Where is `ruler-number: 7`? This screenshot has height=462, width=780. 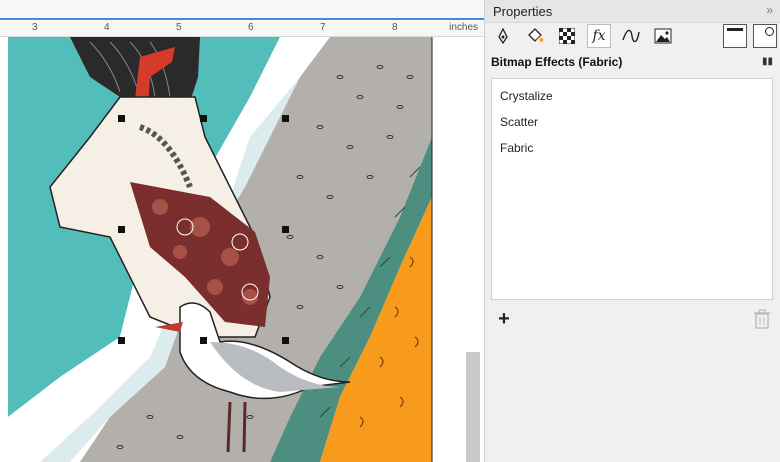 ruler-number: 7 is located at coordinates (323, 27).